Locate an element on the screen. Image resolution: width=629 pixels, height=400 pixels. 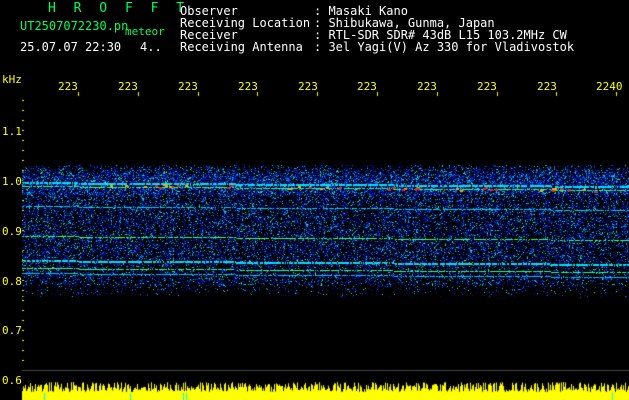
freq-tick: 1.0 is located at coordinates (12, 181).